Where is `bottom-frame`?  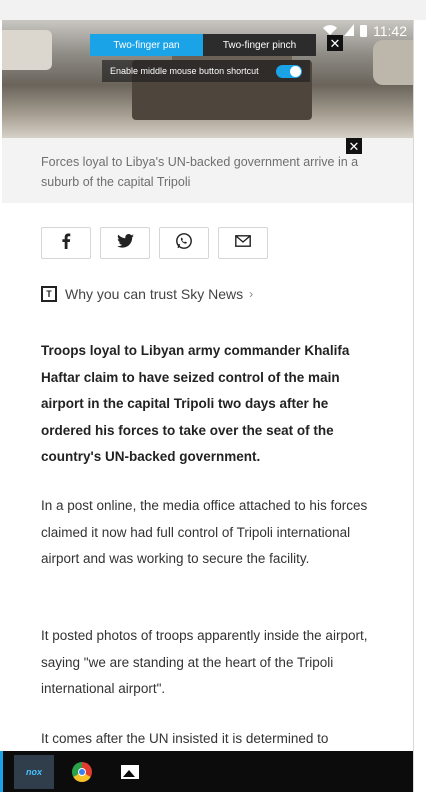
bottom-frame is located at coordinates (213, 796).